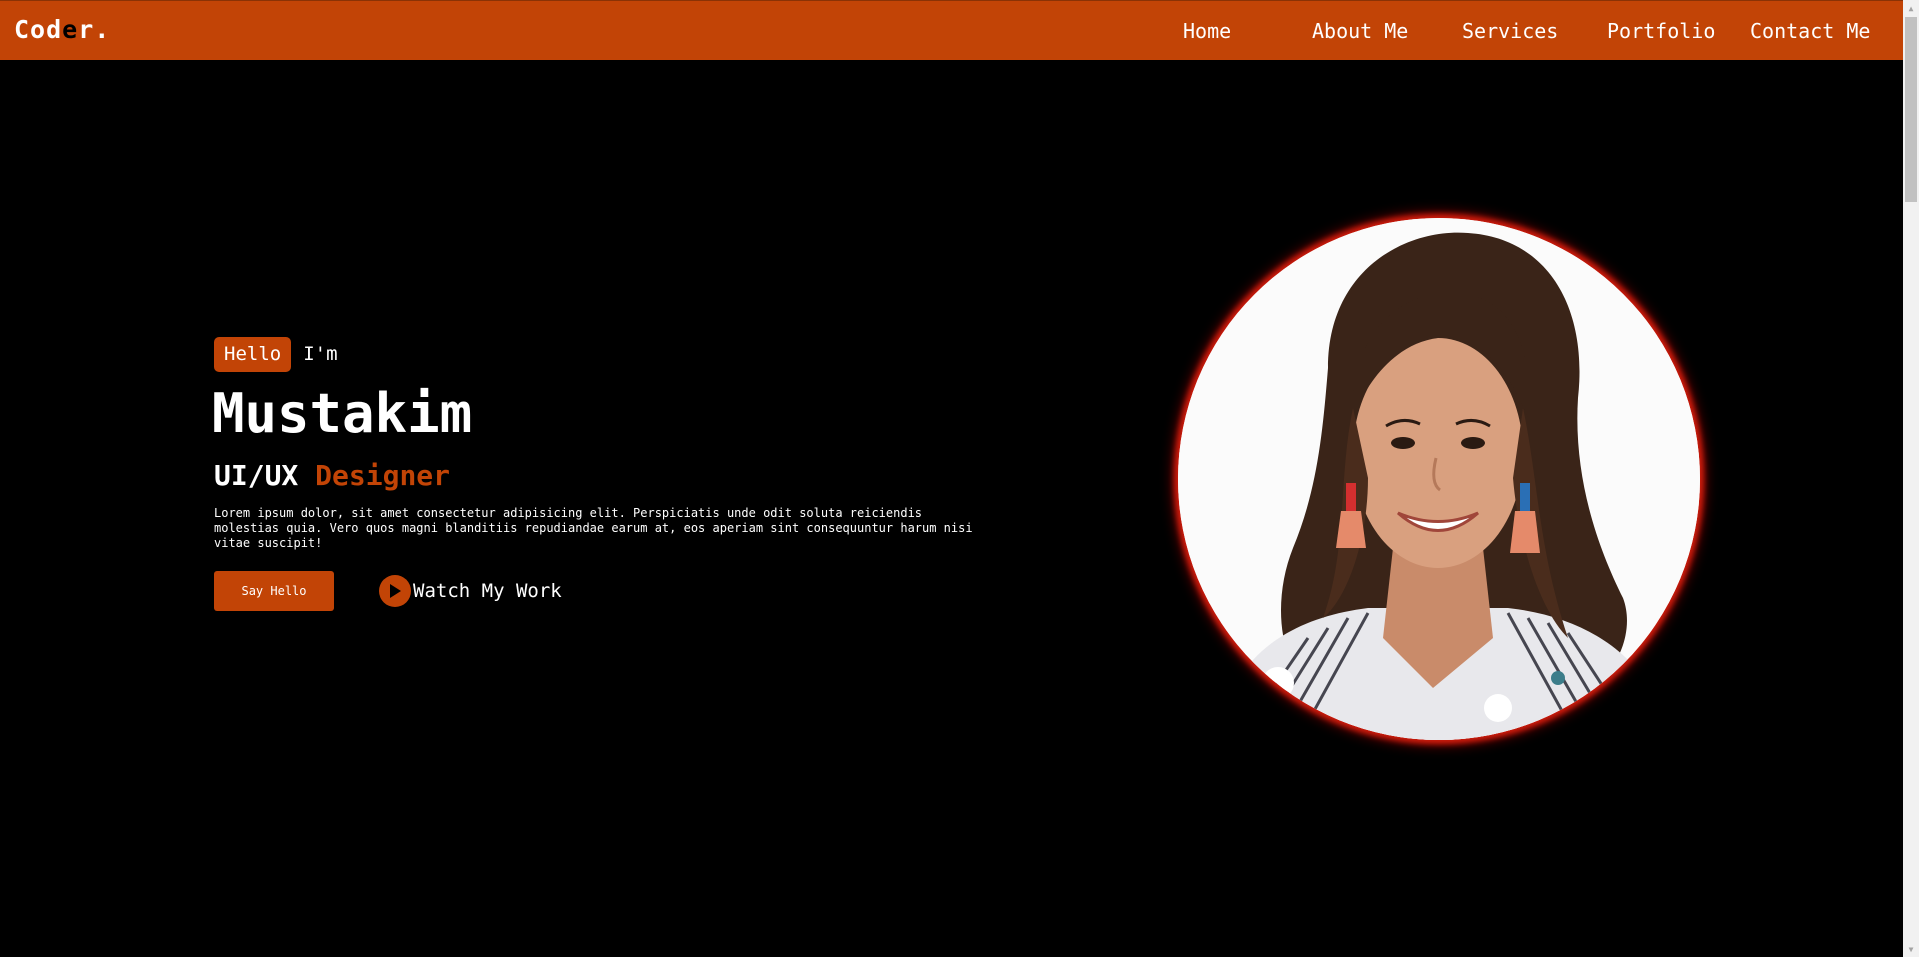 Image resolution: width=1919 pixels, height=957 pixels. What do you see at coordinates (320, 354) in the screenshot?
I see `greeting-suffix: I'm` at bounding box center [320, 354].